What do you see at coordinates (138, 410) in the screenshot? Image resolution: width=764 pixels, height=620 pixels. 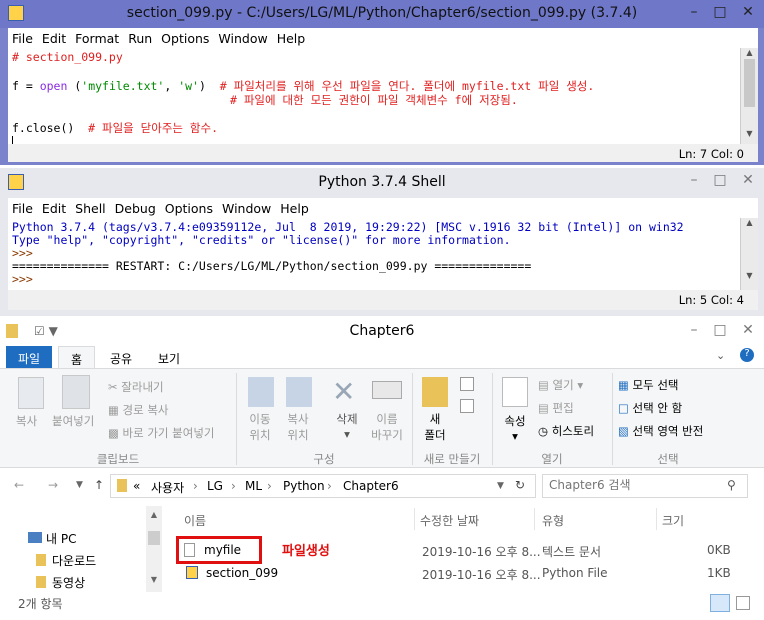 I see `copy-path-button: ▦ 경로 복사` at bounding box center [138, 410].